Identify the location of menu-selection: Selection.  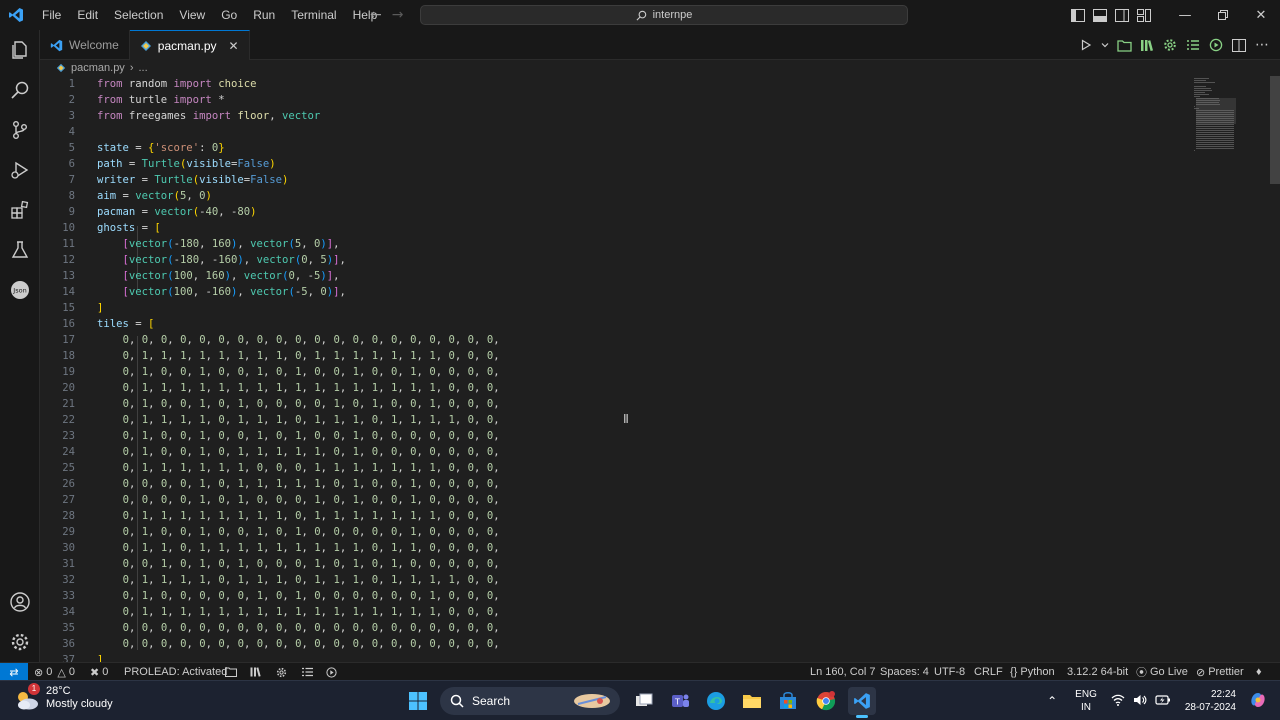
(138, 15).